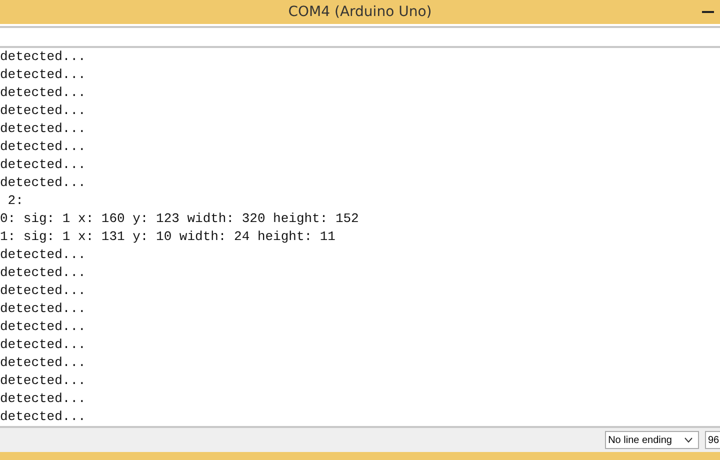  What do you see at coordinates (360, 37) in the screenshot?
I see `input-field` at bounding box center [360, 37].